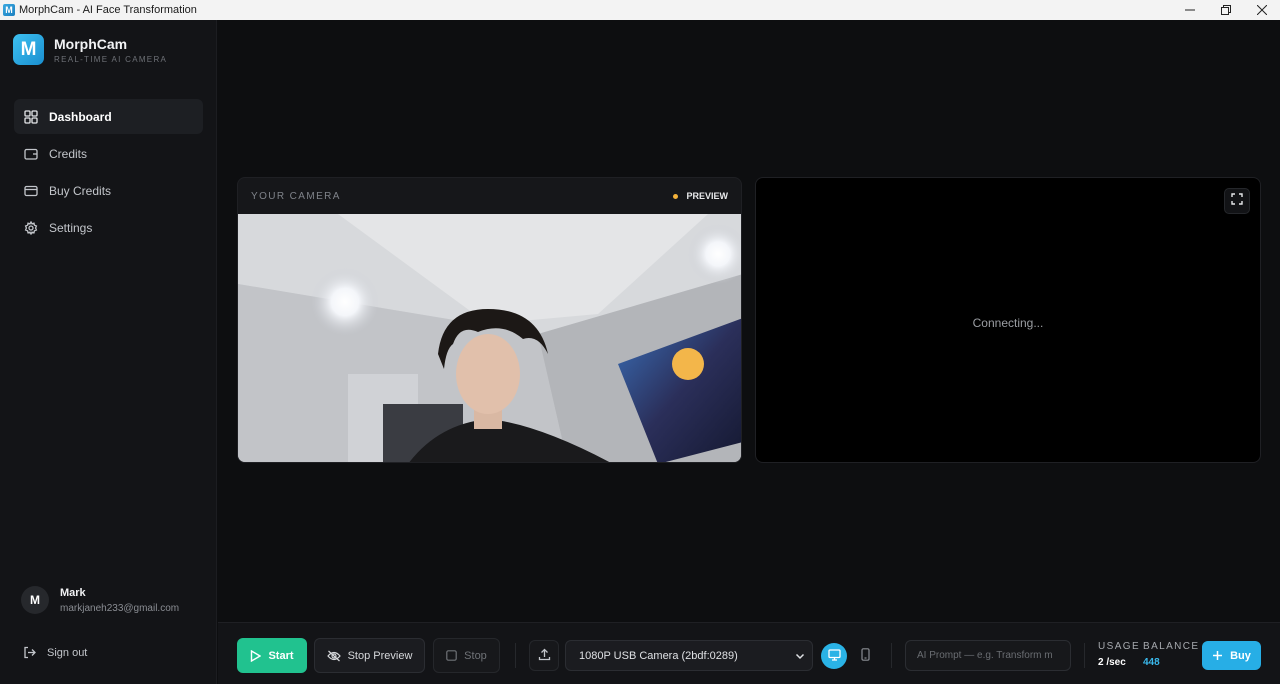 The image size is (1280, 684). I want to click on app-icon: M, so click(9, 10).